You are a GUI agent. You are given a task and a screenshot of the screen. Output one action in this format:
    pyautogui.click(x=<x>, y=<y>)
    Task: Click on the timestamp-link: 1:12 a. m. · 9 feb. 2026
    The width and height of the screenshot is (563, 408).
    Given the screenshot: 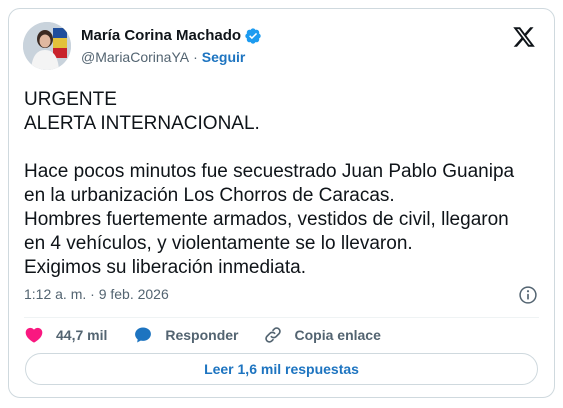 What is the action you would take?
    pyautogui.click(x=96, y=294)
    